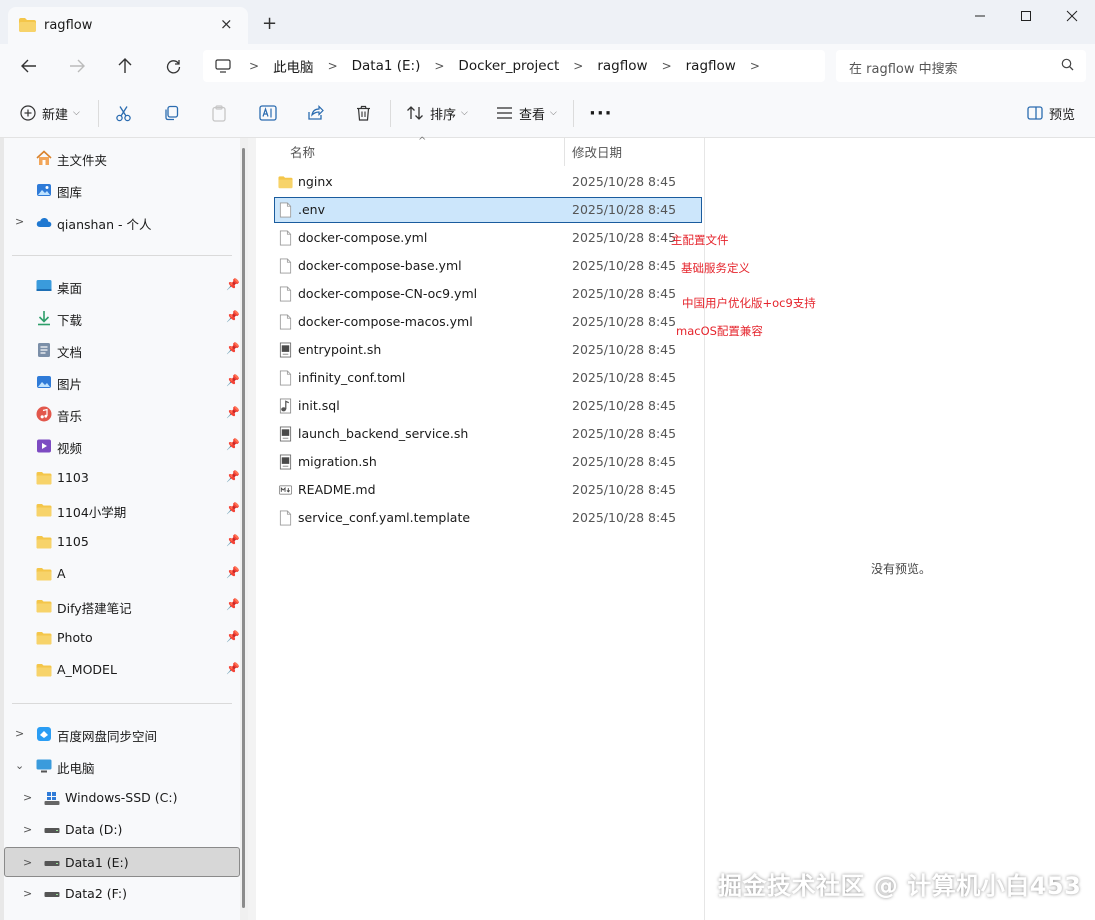  What do you see at coordinates (122, 446) in the screenshot?
I see `sidebar-item-videos: 视频 📌` at bounding box center [122, 446].